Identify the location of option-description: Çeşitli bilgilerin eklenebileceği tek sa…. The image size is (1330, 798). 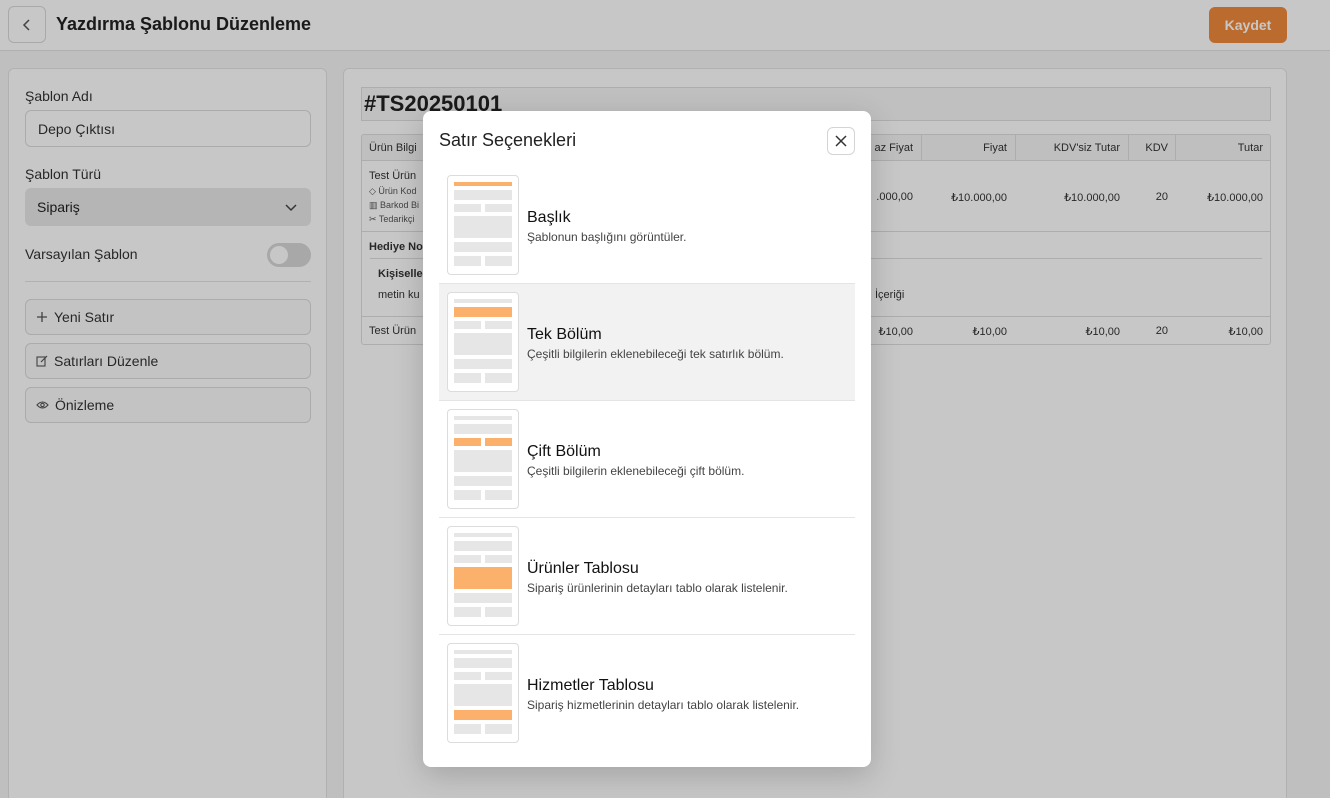
(655, 354).